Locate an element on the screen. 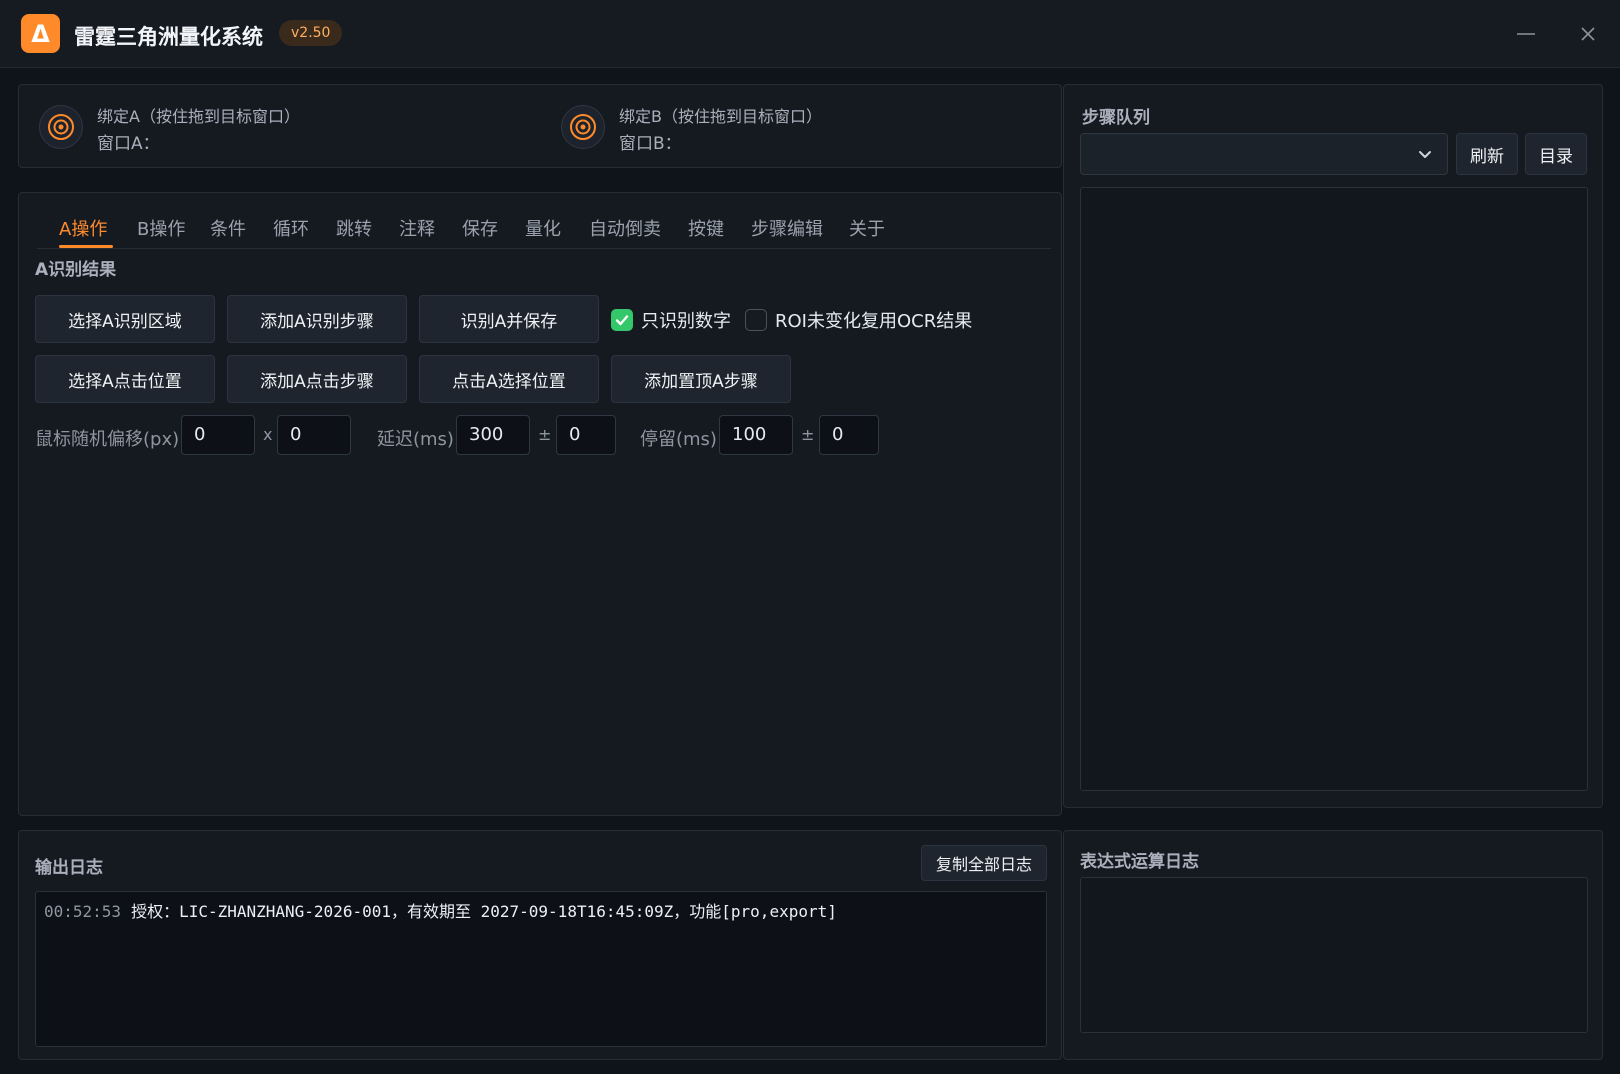 The image size is (1620, 1074). refresh-button: 刷新 is located at coordinates (1487, 154).